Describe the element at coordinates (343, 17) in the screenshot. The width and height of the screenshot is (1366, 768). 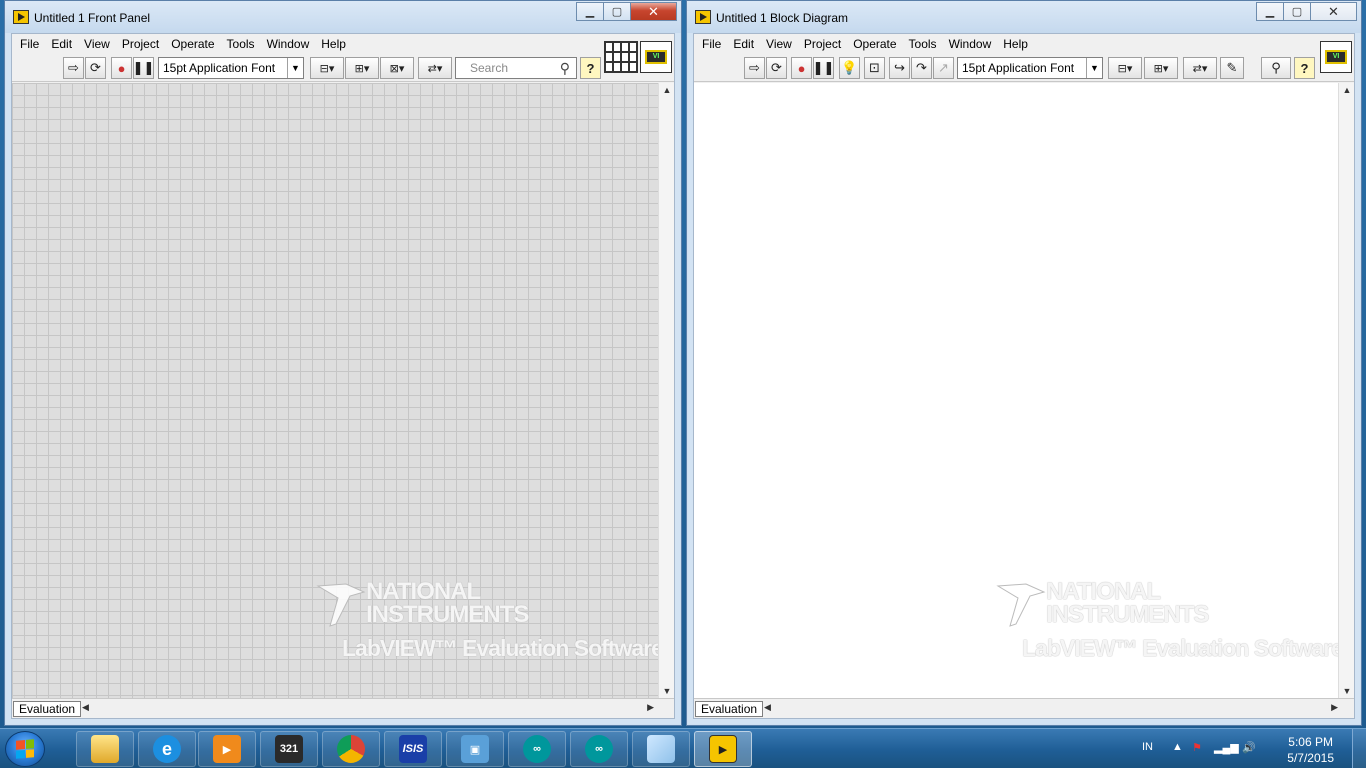
I see `front-panel-titlebar: Untitled 1 Front Panel ▁ ▢ ✕` at that location.